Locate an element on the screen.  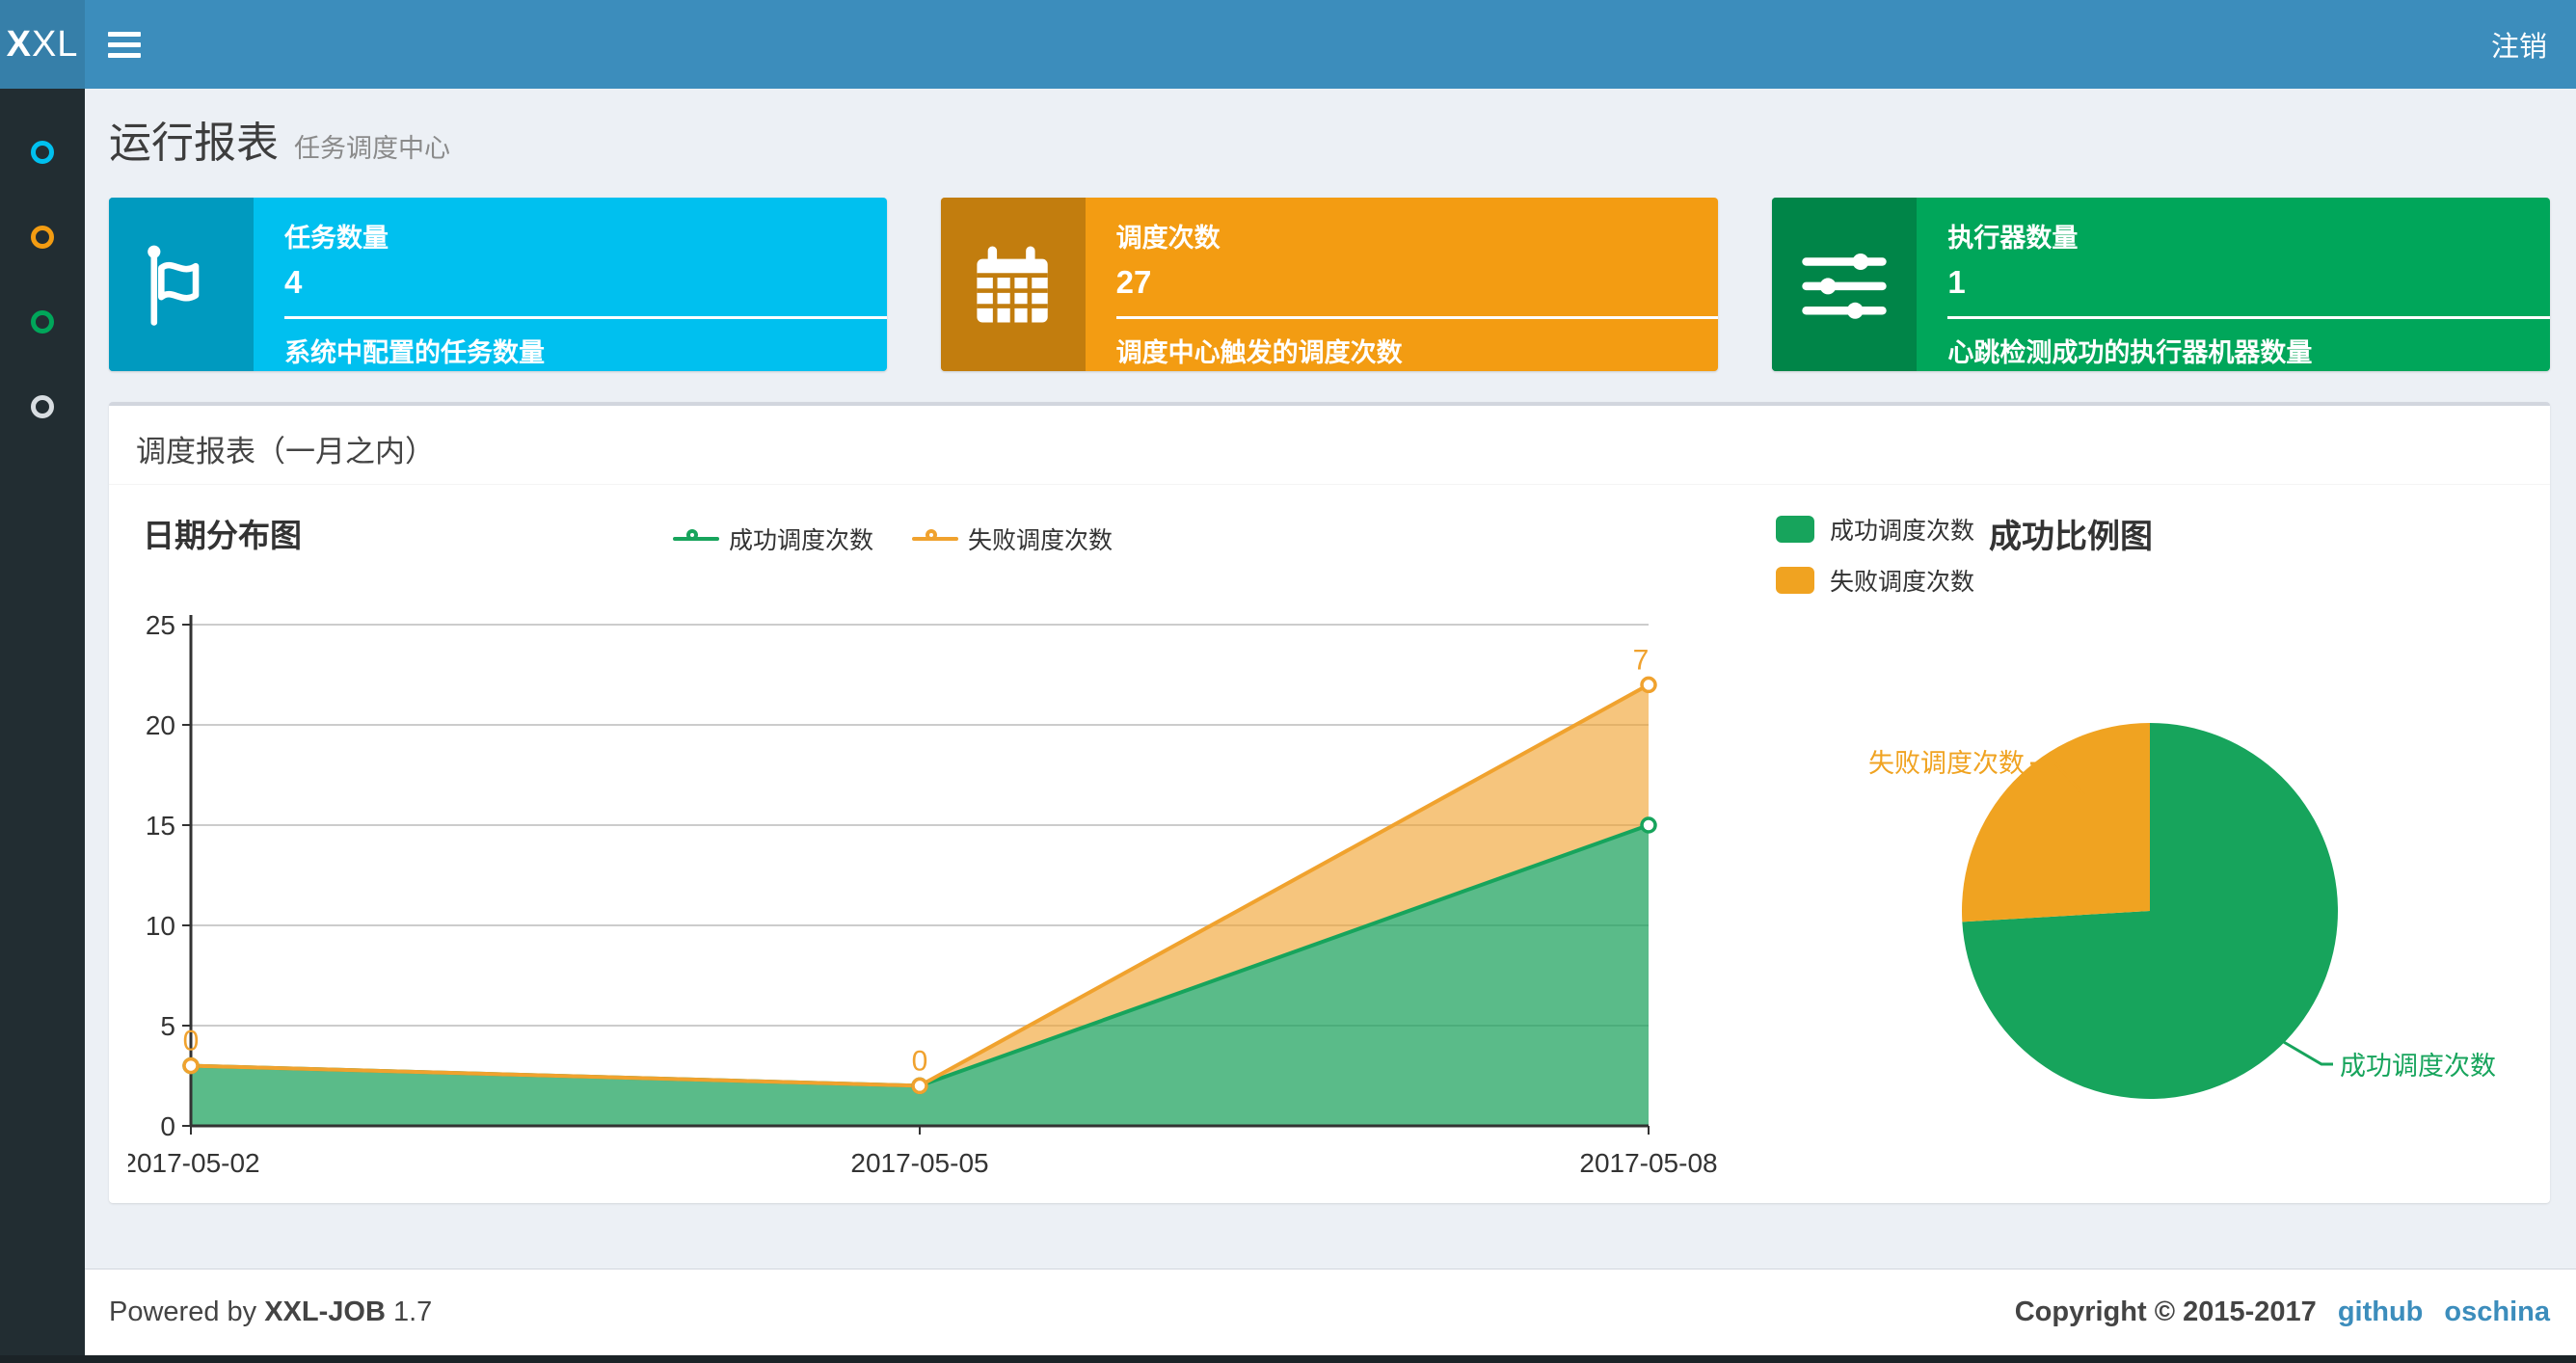
bottom-edge-strip is located at coordinates (1288, 1359).